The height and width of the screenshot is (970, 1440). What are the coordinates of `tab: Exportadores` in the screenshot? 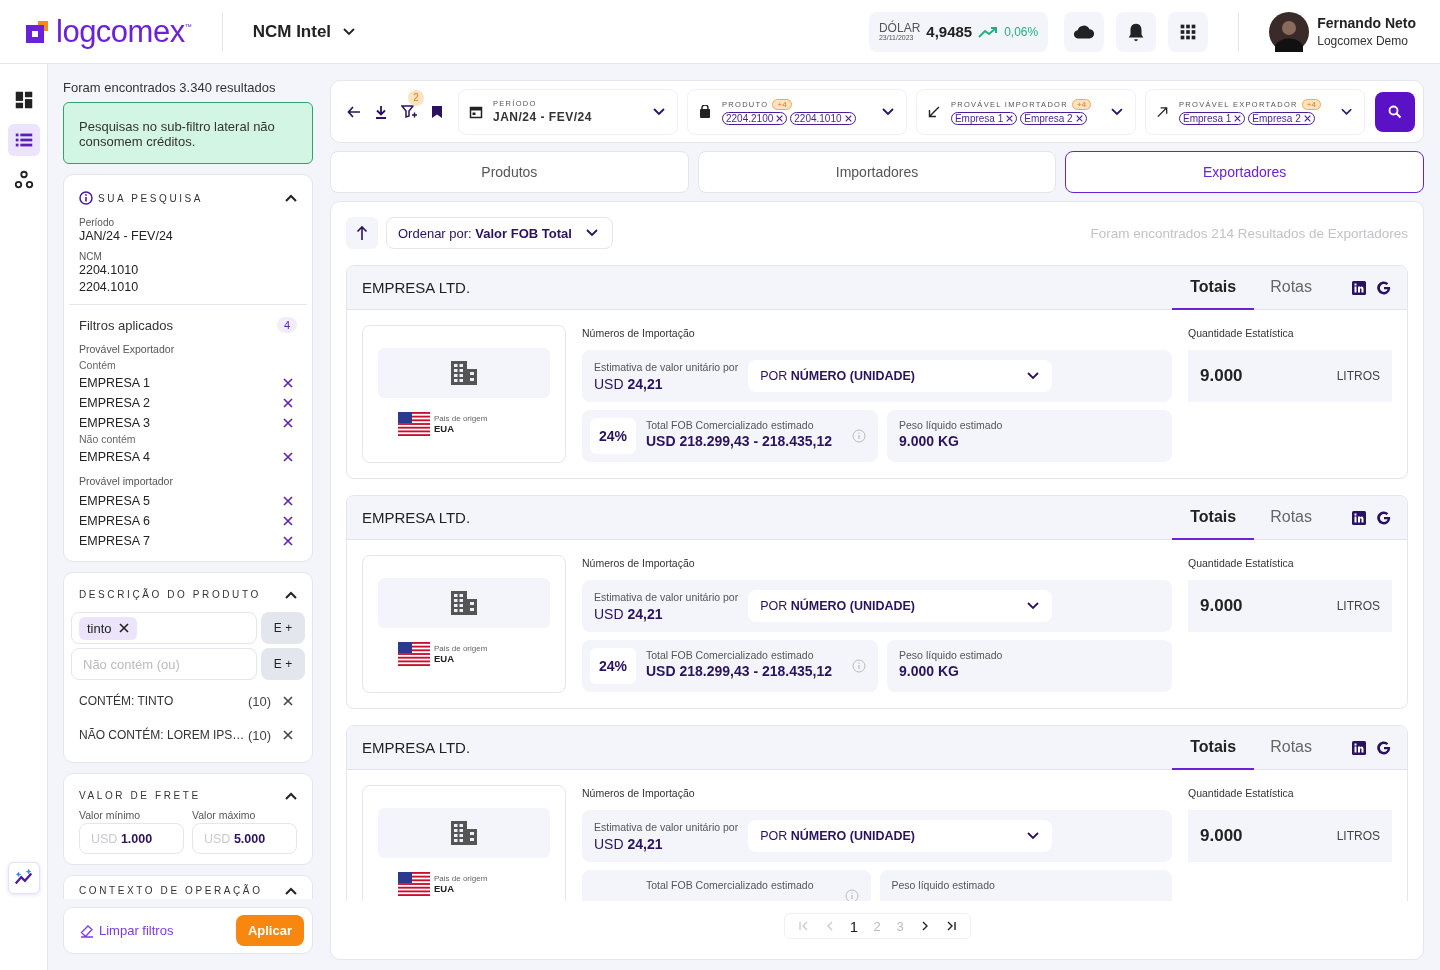 It's located at (1244, 172).